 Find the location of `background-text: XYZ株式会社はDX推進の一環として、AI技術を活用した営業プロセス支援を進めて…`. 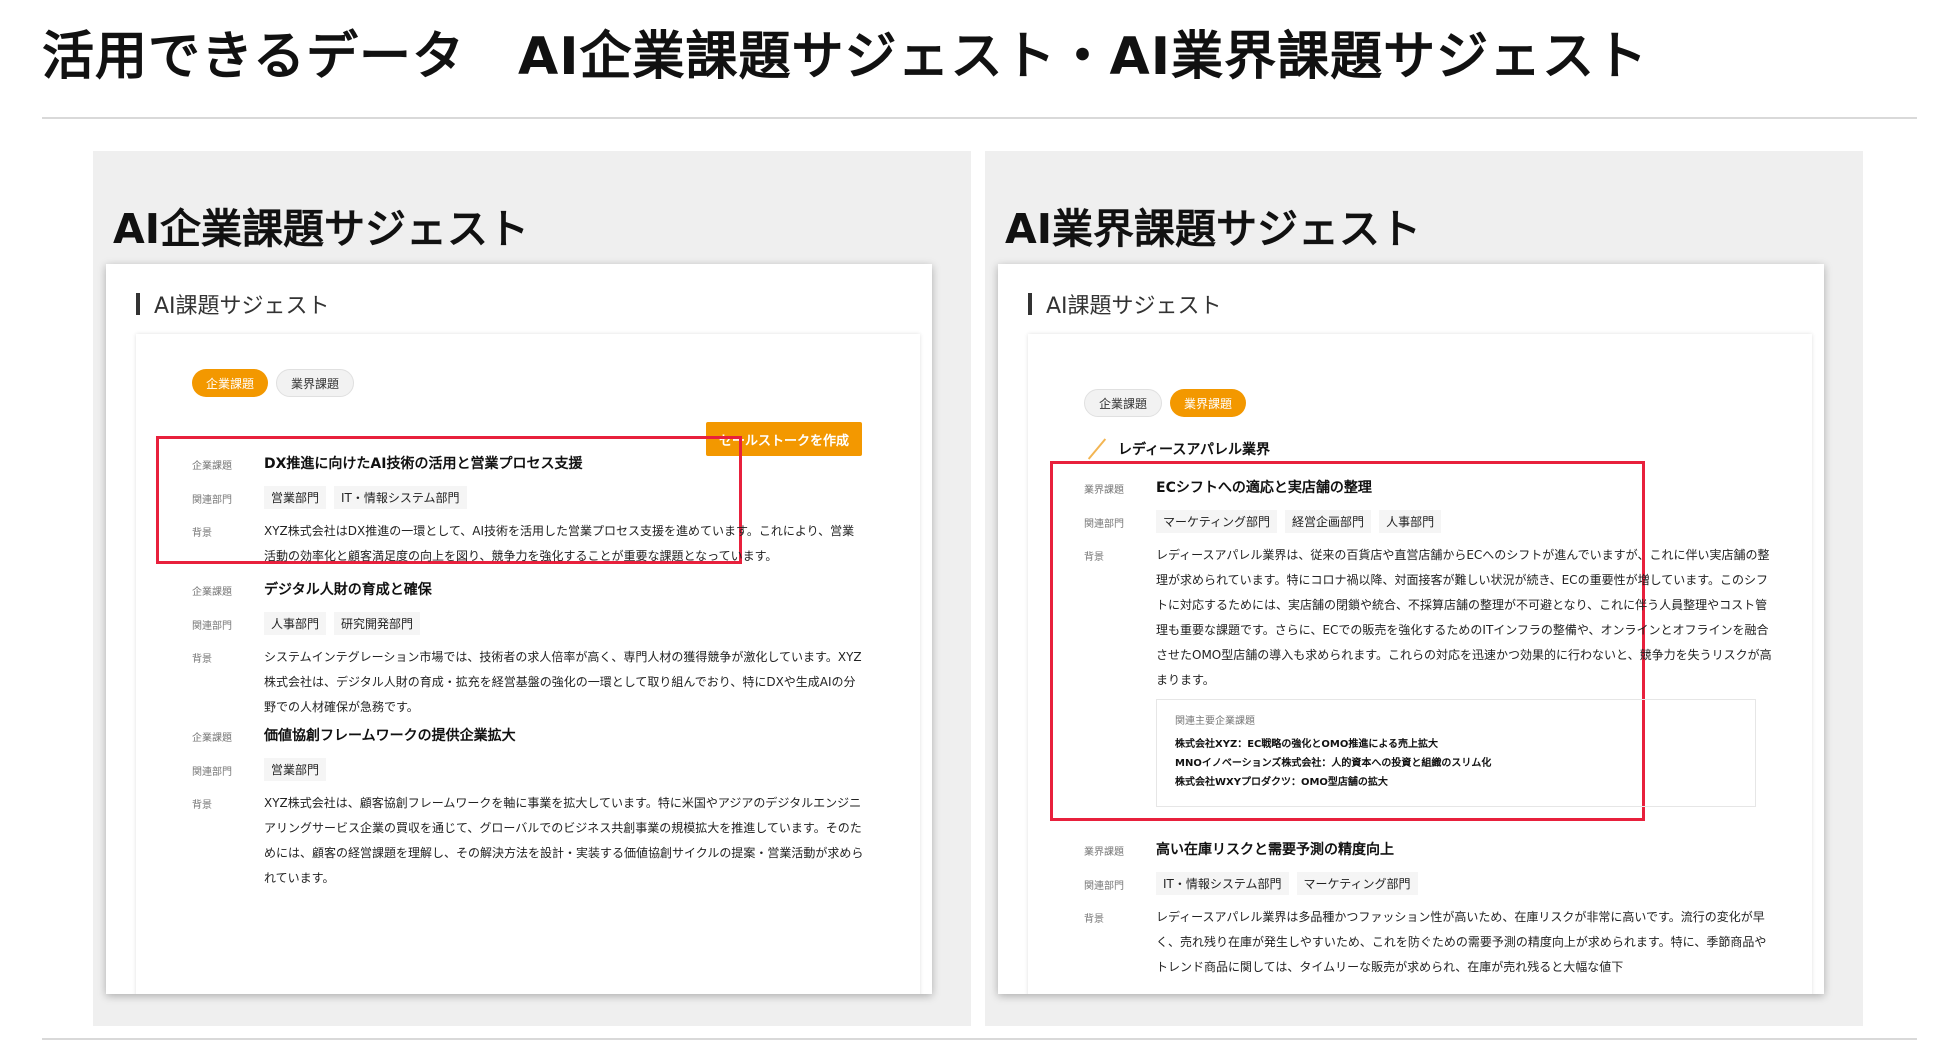

background-text: XYZ株式会社はDX推進の一環として、AI技術を活用した営業プロセス支援を進めて… is located at coordinates (559, 543).